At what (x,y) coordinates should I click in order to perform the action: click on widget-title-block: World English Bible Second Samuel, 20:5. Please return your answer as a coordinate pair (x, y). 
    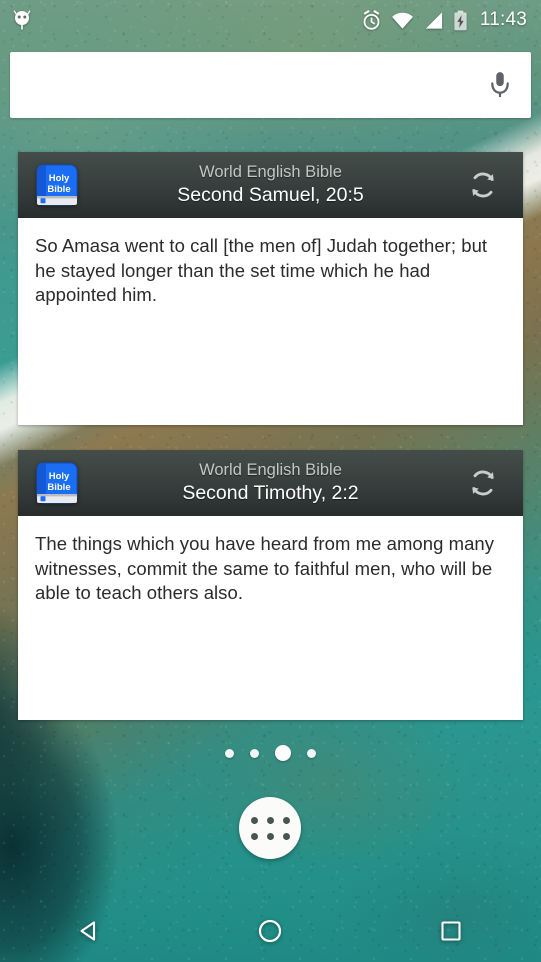
    Looking at the image, I should click on (270, 185).